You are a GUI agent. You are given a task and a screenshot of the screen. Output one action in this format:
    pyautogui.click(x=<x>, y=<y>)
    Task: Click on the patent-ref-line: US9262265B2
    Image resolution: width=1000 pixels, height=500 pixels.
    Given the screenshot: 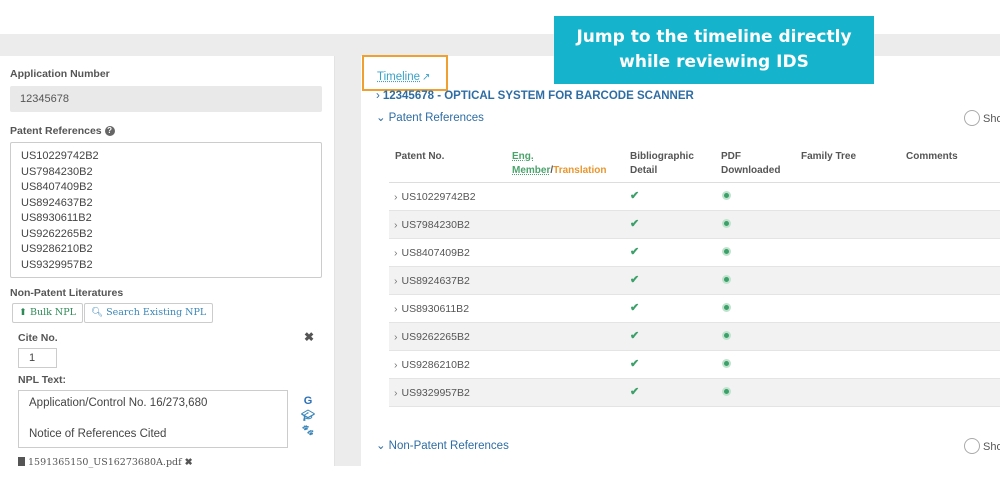 What is the action you would take?
    pyautogui.click(x=57, y=233)
    